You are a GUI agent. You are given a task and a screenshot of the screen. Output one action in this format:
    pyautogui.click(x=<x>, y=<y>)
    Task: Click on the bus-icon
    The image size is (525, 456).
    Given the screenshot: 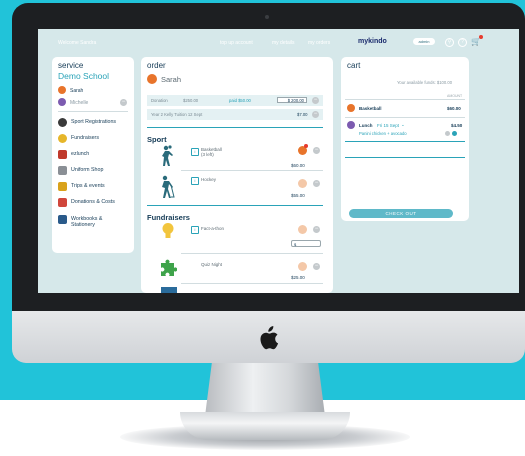 What is the action you would take?
    pyautogui.click(x=62, y=186)
    